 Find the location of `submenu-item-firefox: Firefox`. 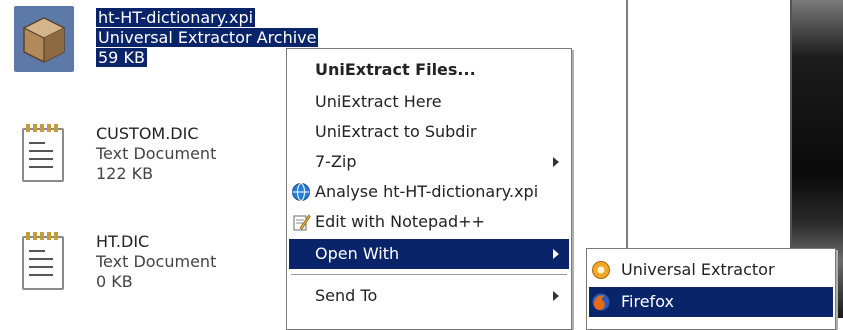

submenu-item-firefox: Firefox is located at coordinates (711, 302).